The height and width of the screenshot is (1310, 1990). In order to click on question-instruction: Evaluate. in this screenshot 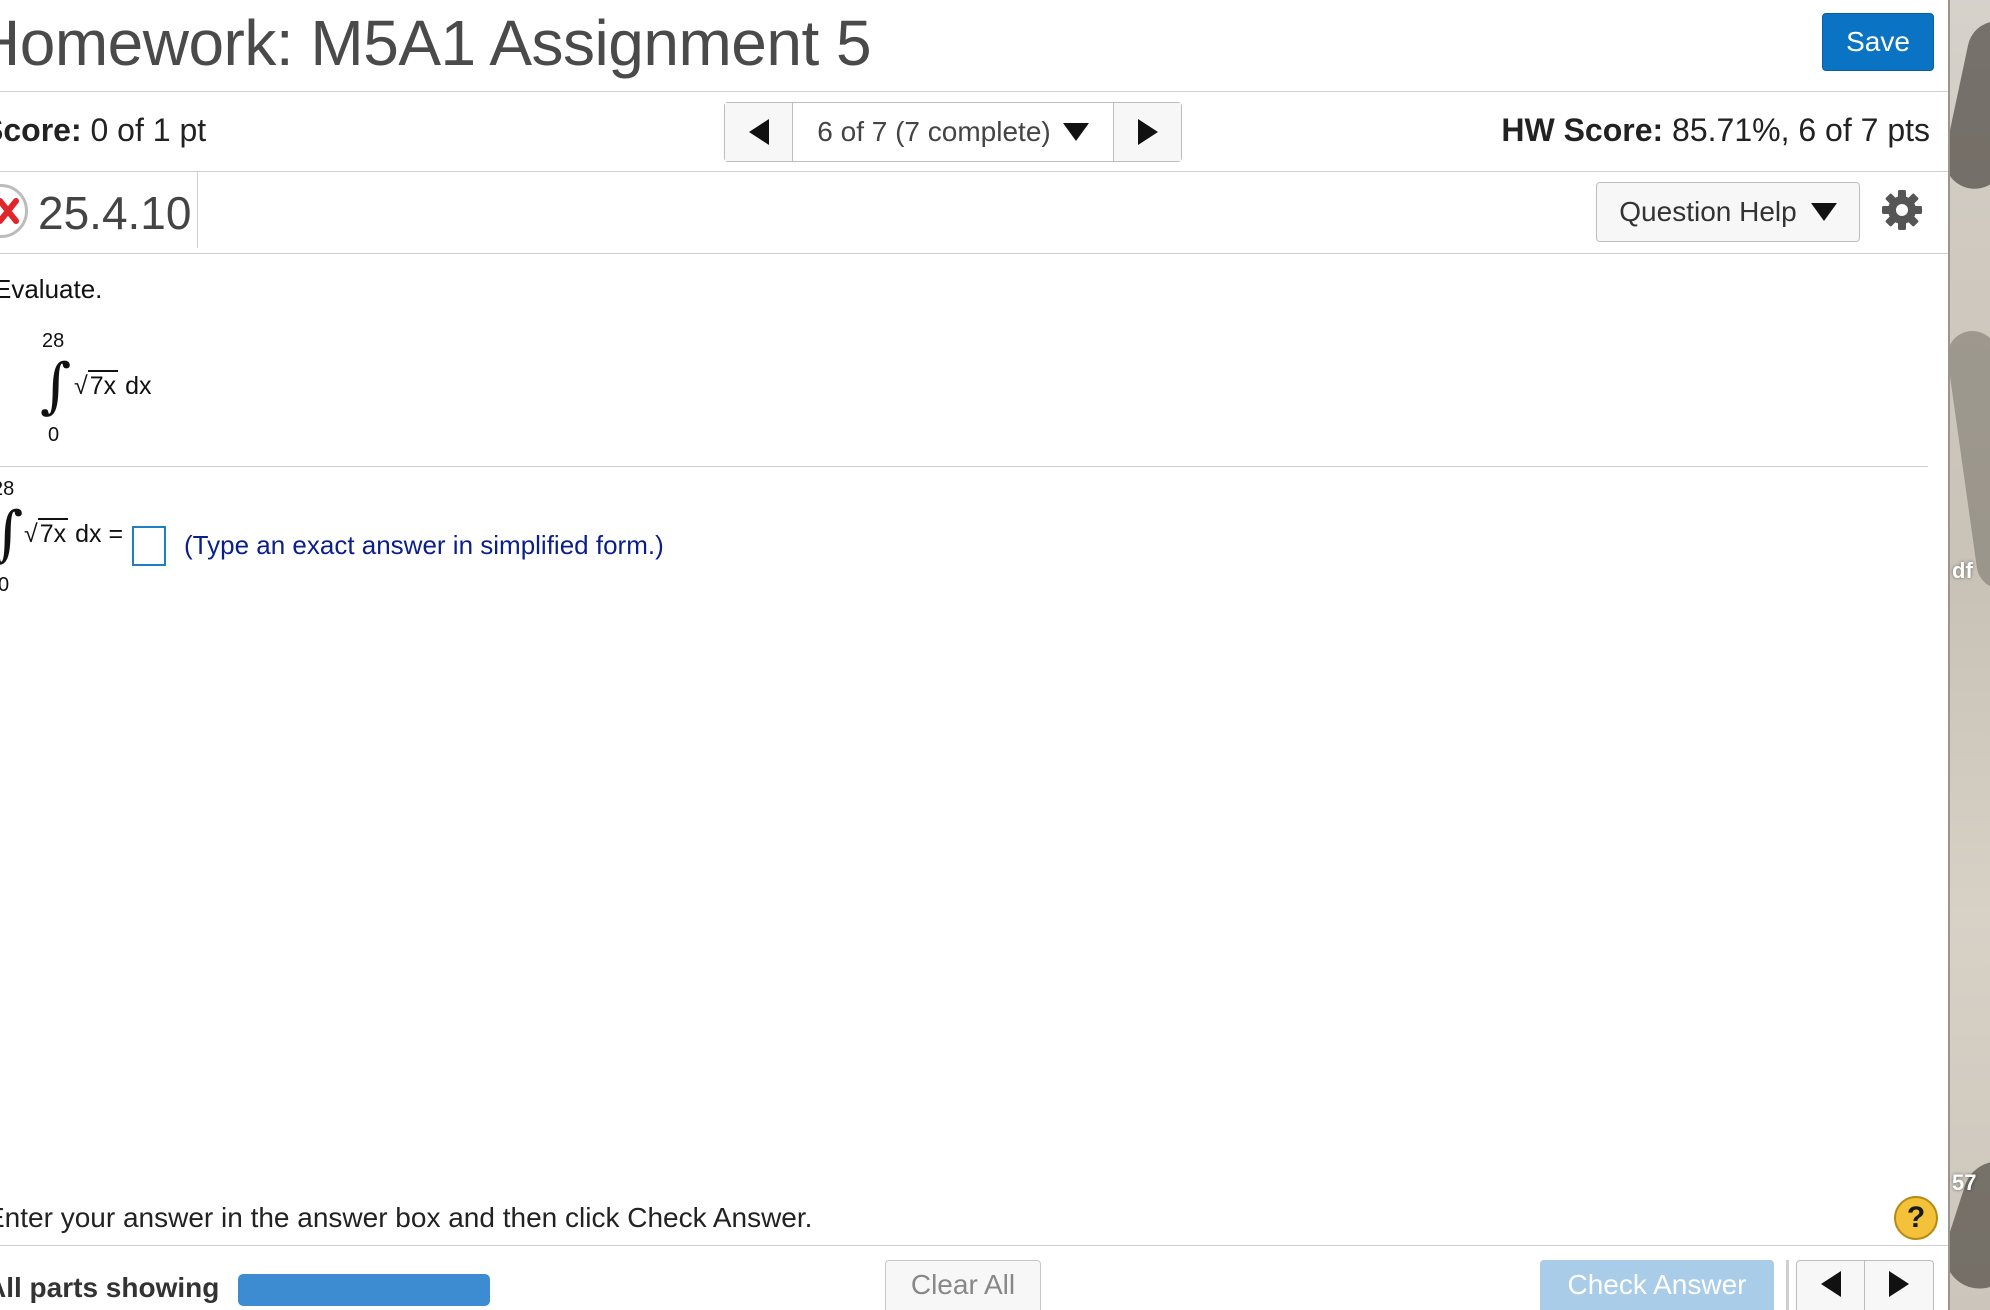, I will do `click(51, 289)`.